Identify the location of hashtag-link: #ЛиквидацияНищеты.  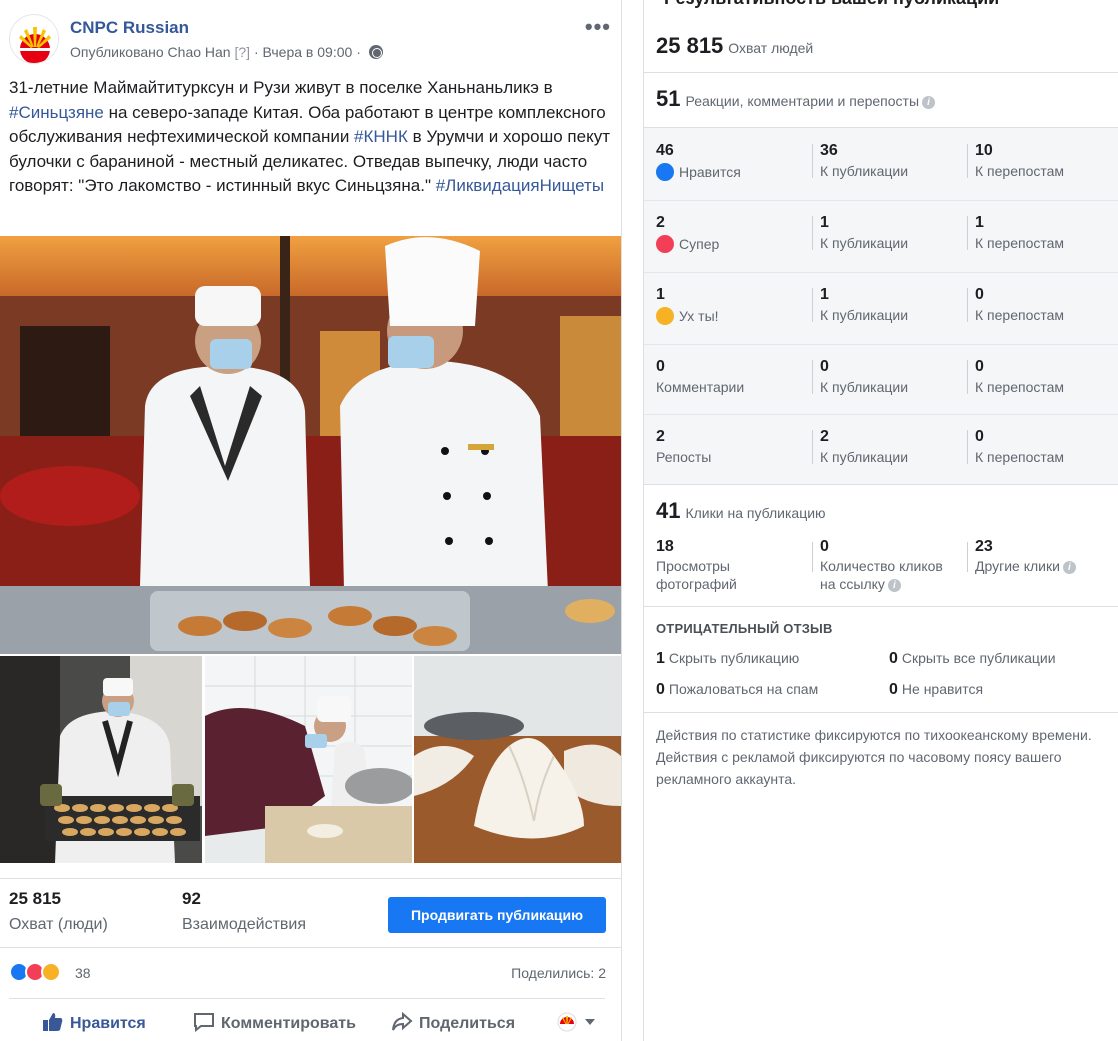
(520, 185).